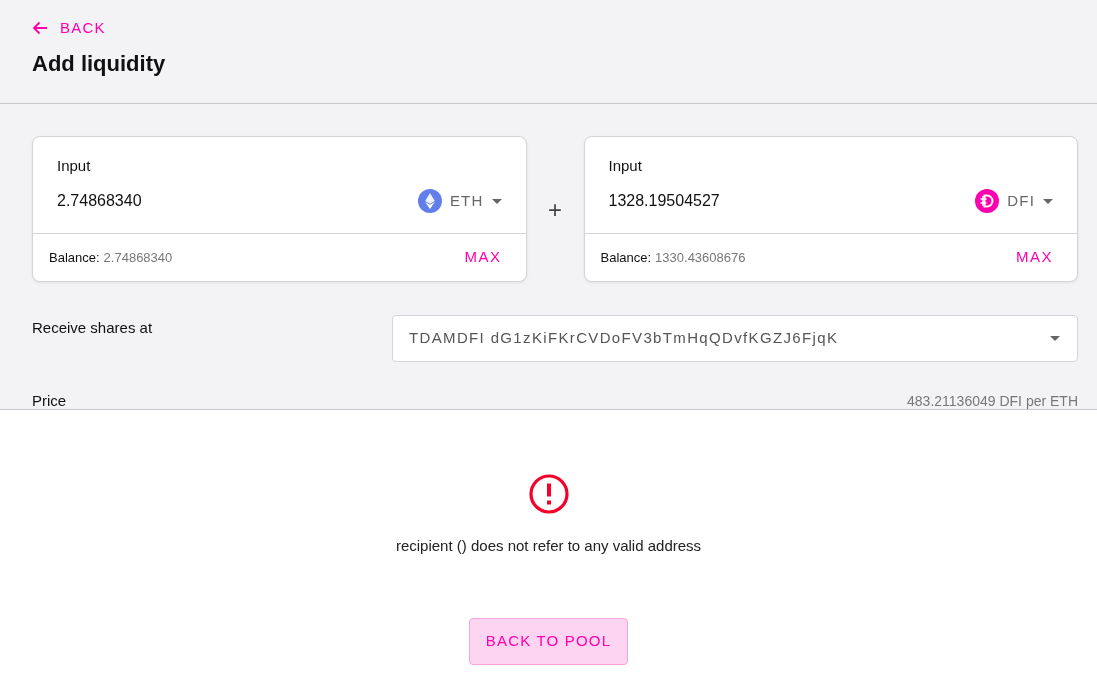 The width and height of the screenshot is (1097, 679). What do you see at coordinates (99, 64) in the screenshot?
I see `page-title: Add liquidity` at bounding box center [99, 64].